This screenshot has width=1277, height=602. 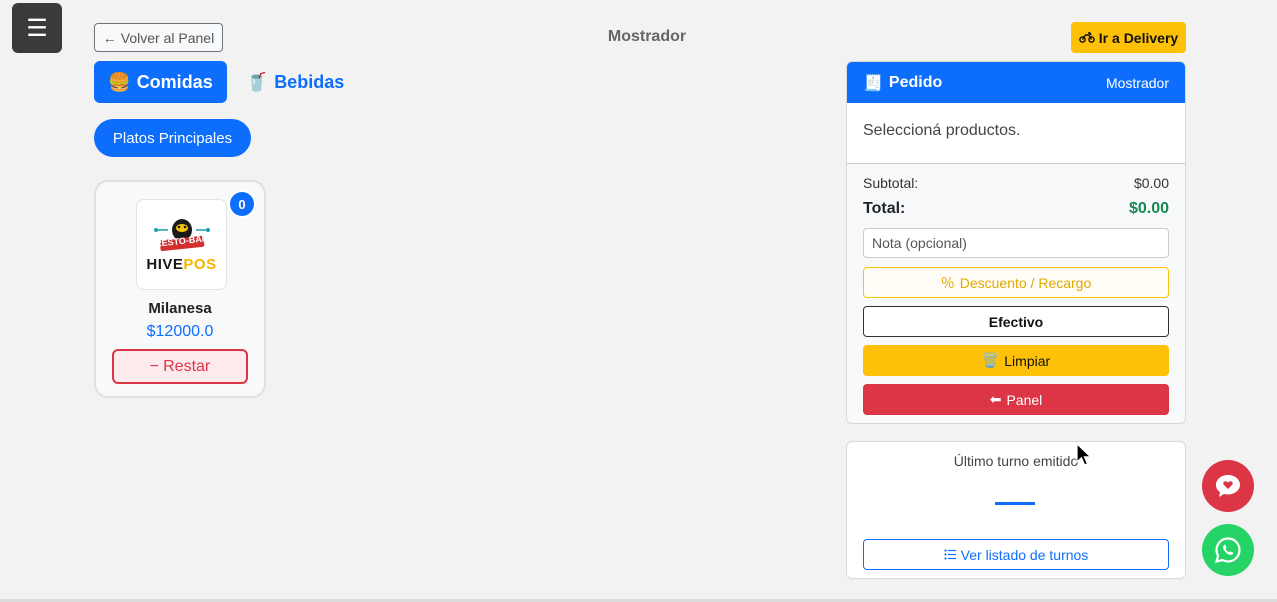 What do you see at coordinates (1025, 282) in the screenshot?
I see `discount-surcharge-label: Descuento / Recargo` at bounding box center [1025, 282].